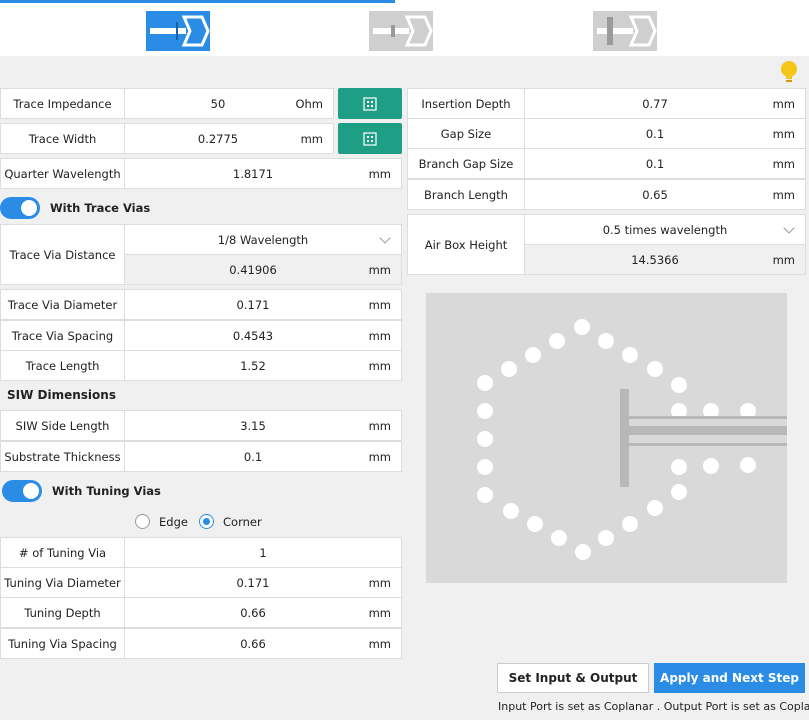 This screenshot has height=720, width=809. I want to click on tab-siw-port, so click(178, 31).